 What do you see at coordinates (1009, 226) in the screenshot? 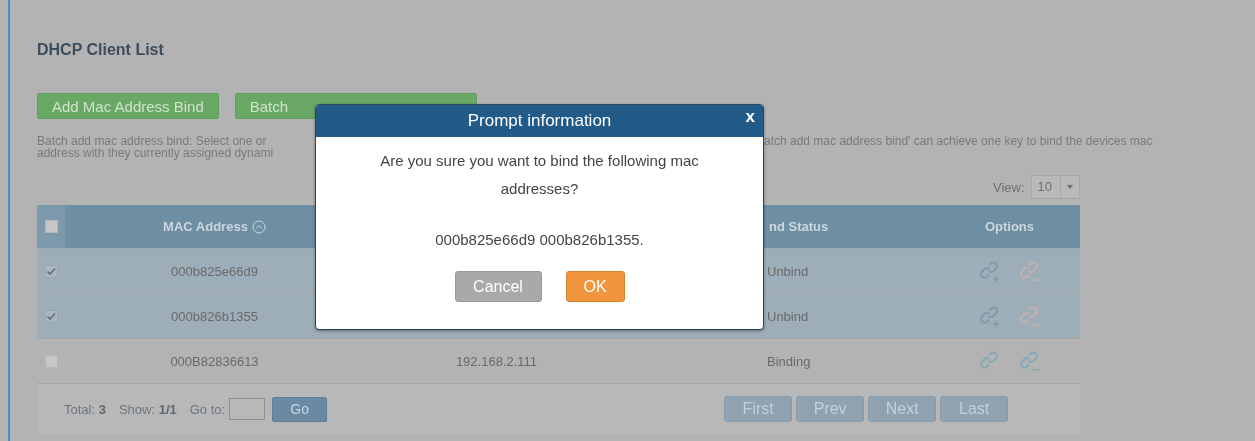
I see `column-header: Options` at bounding box center [1009, 226].